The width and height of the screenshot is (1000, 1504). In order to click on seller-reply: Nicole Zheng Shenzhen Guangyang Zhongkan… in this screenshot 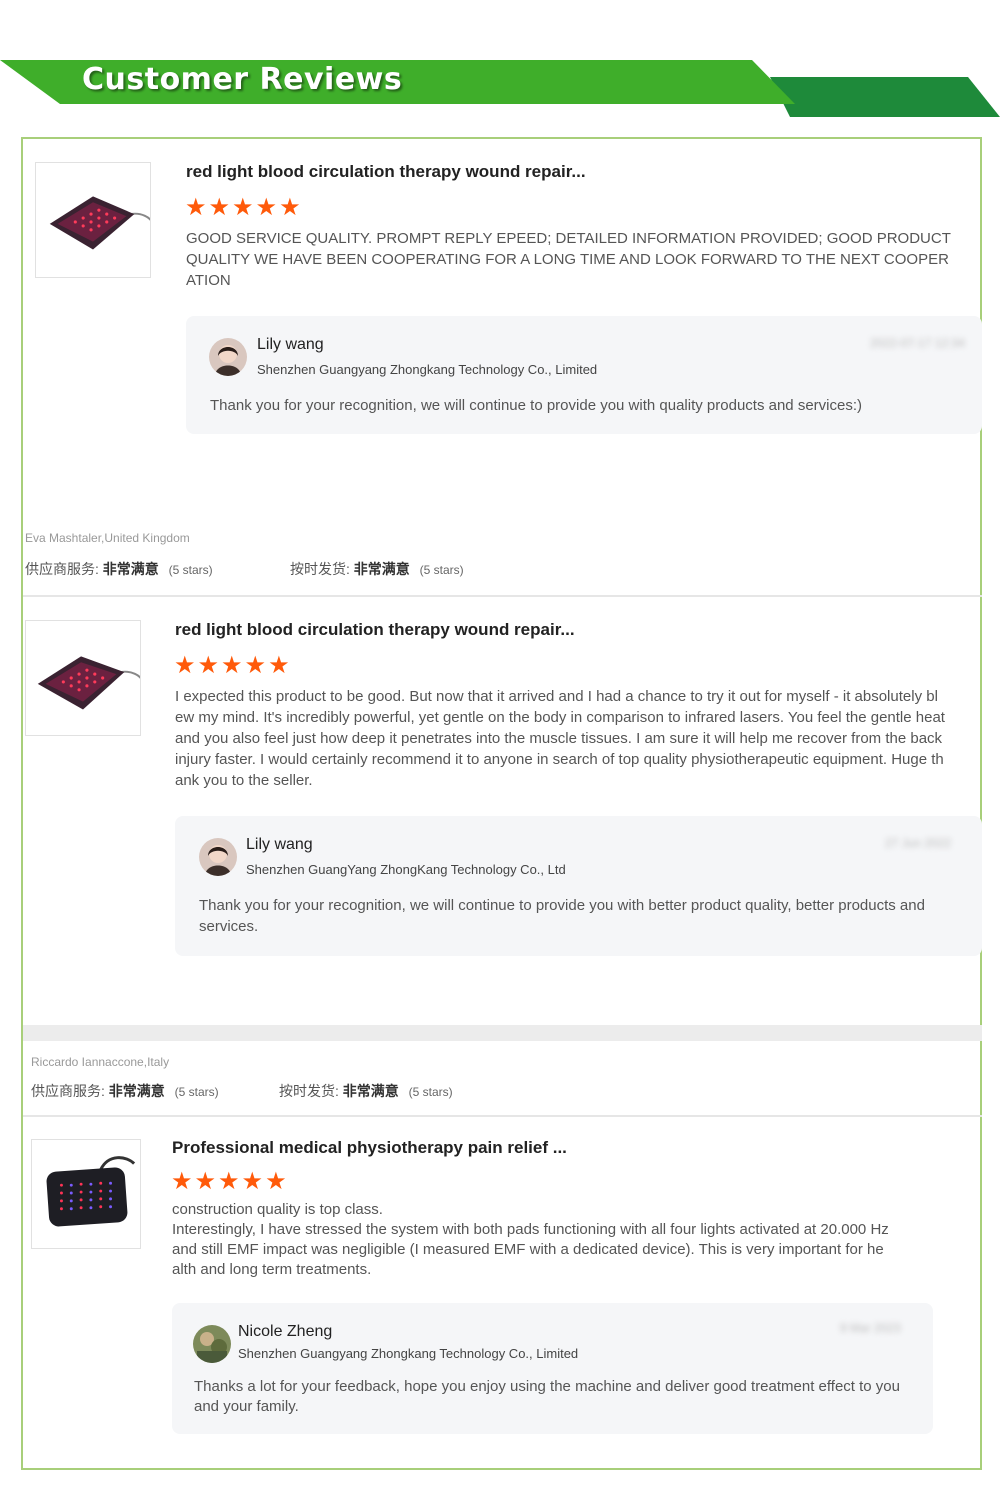, I will do `click(552, 1368)`.